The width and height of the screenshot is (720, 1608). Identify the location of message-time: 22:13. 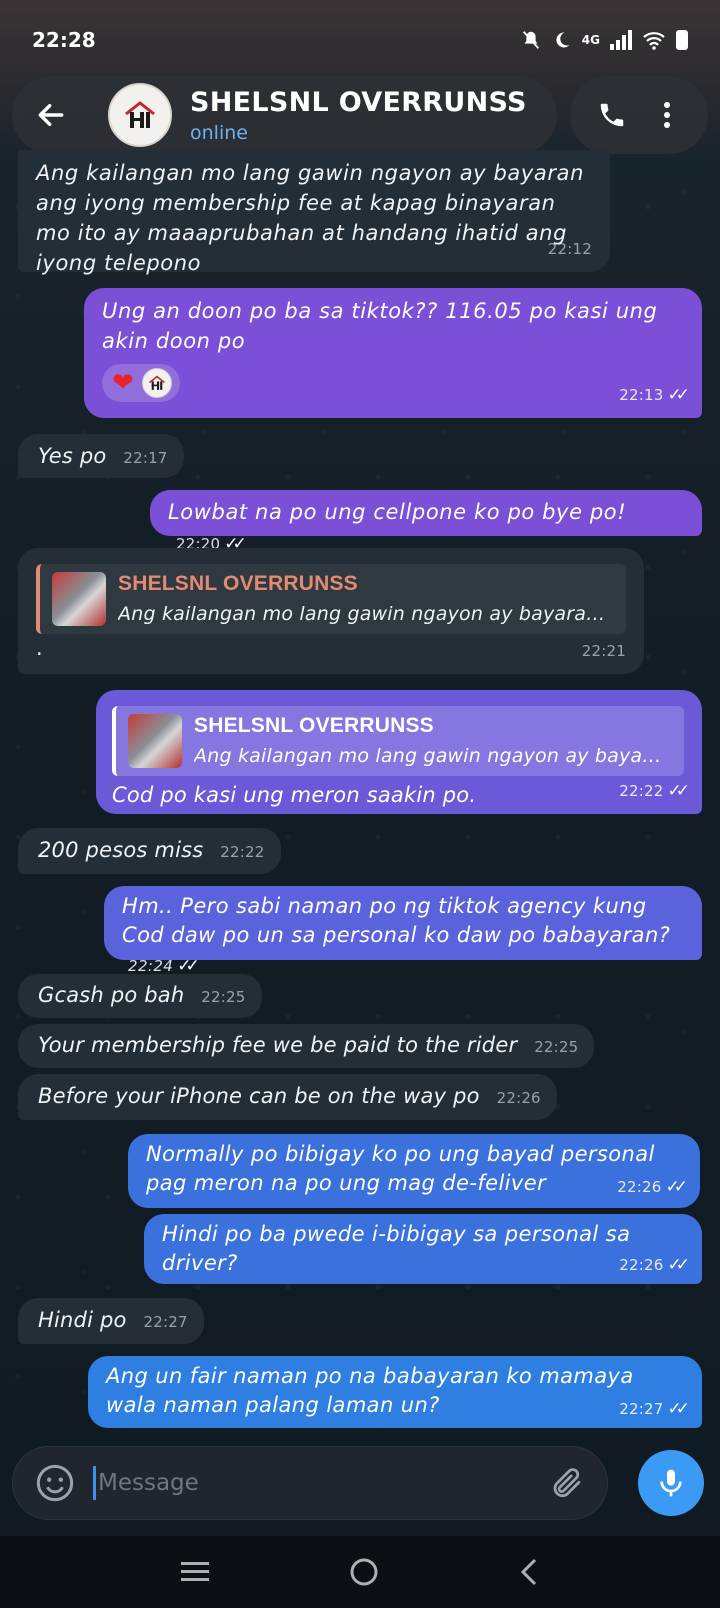
(641, 395).